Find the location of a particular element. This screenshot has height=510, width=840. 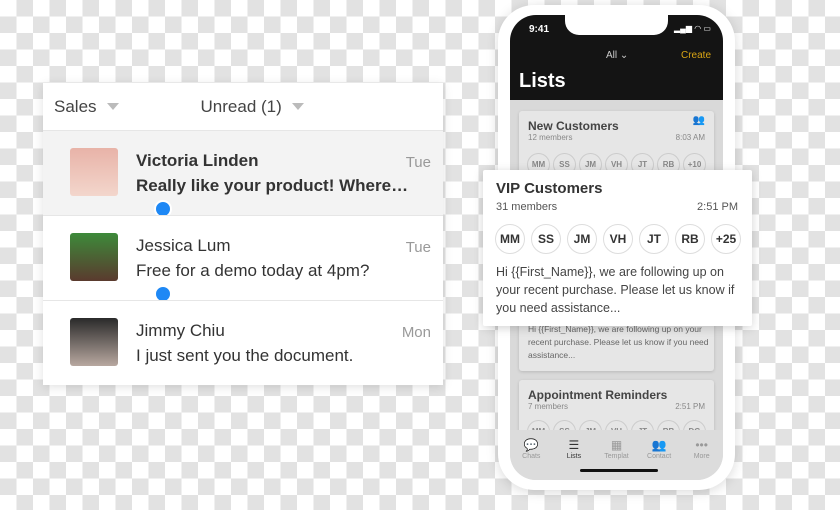

list-members: 12 members is located at coordinates (550, 137).